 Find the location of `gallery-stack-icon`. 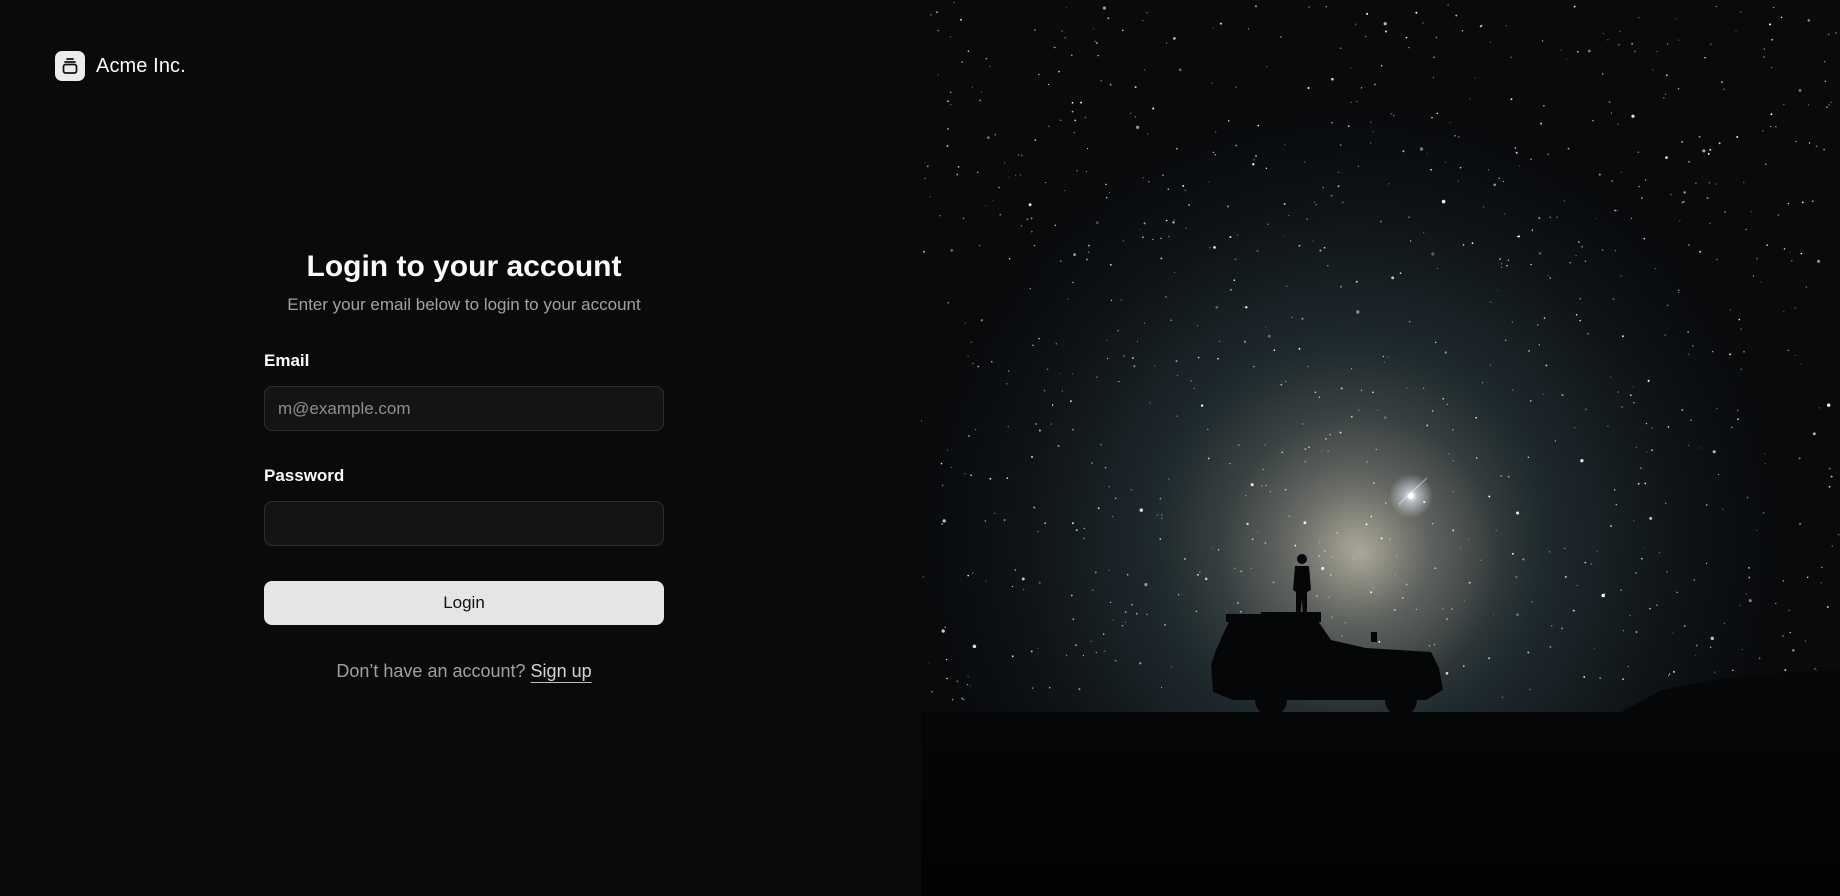

gallery-stack-icon is located at coordinates (70, 66).